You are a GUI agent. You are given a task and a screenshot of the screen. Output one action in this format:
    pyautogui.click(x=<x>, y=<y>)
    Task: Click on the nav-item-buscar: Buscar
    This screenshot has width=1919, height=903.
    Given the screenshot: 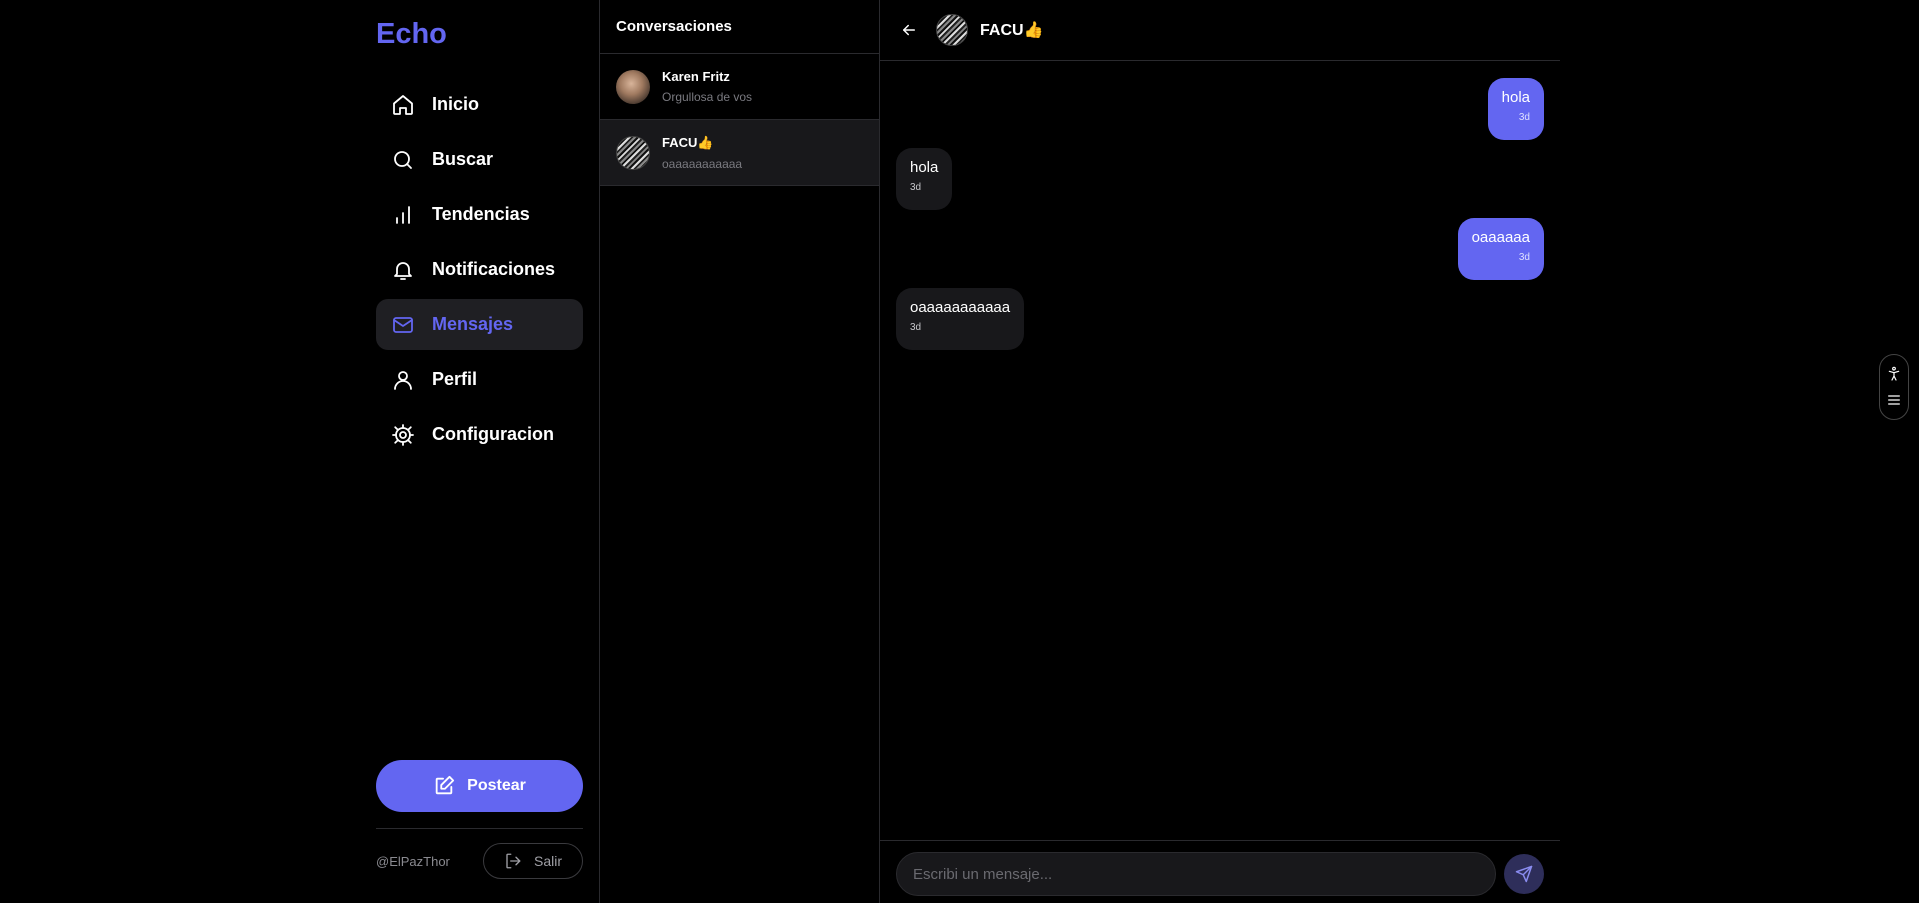 What is the action you would take?
    pyautogui.click(x=479, y=159)
    